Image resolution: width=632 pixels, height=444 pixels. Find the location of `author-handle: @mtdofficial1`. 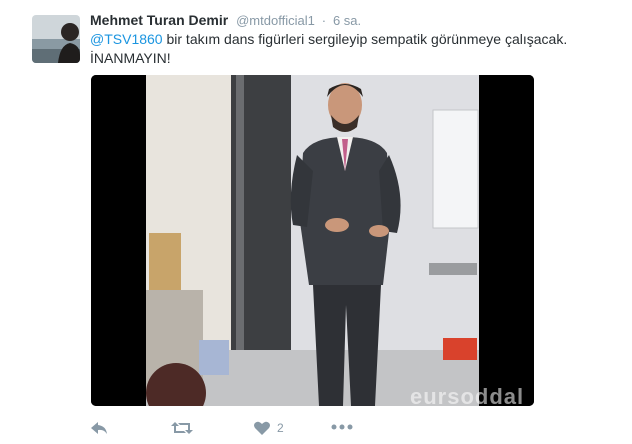

author-handle: @mtdofficial1 is located at coordinates (275, 20).